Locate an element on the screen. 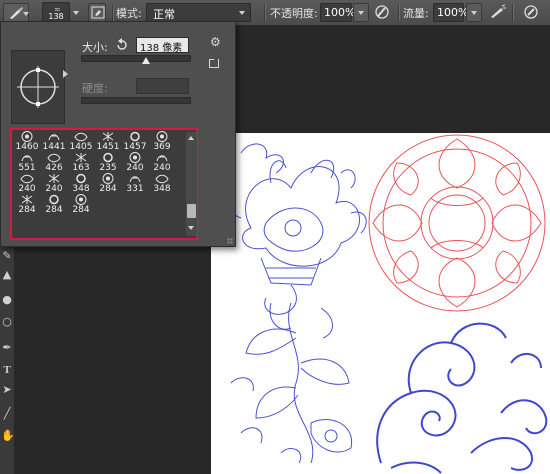 This screenshot has width=550, height=474. brush-size-readout: 138 is located at coordinates (56, 16).